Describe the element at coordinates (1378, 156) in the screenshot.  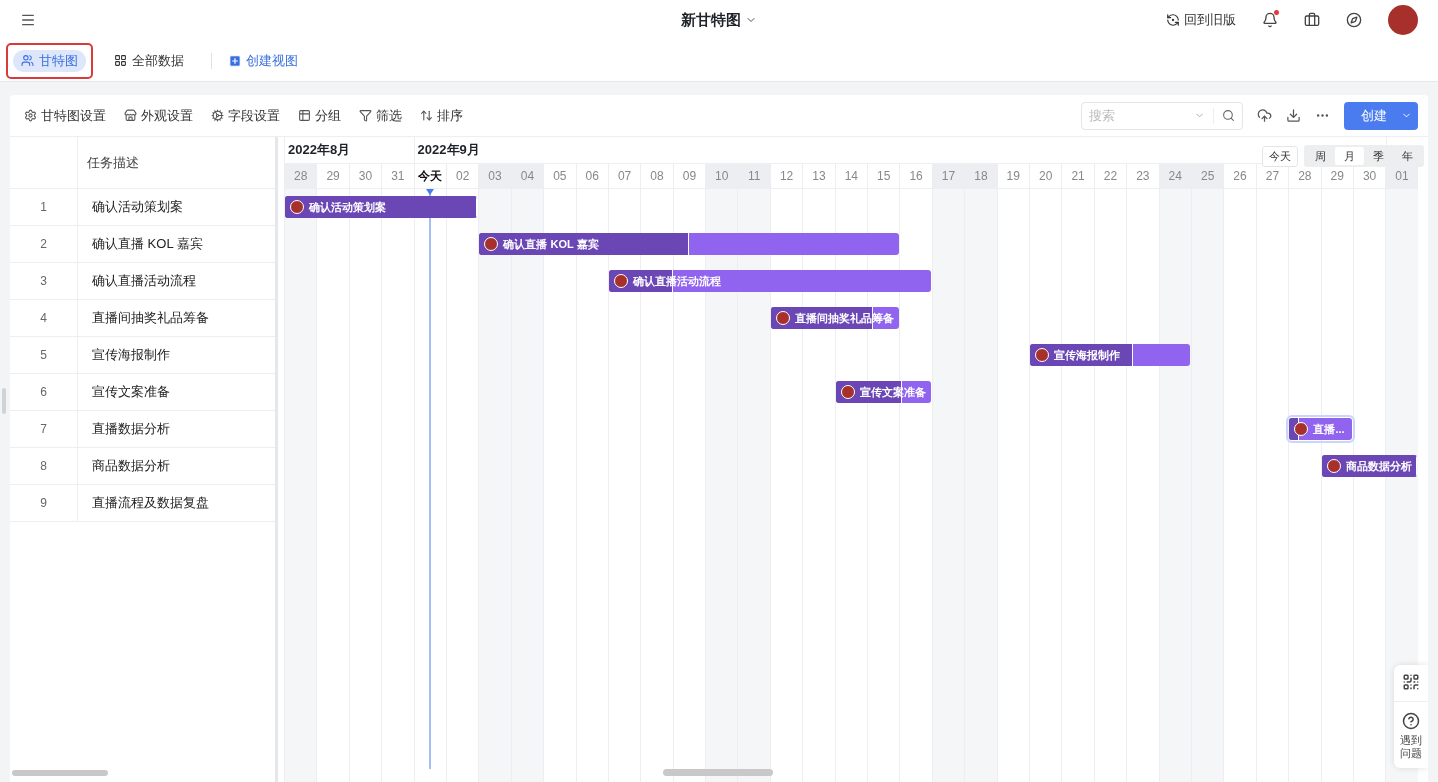
I see `timescale-tab: 季` at that location.